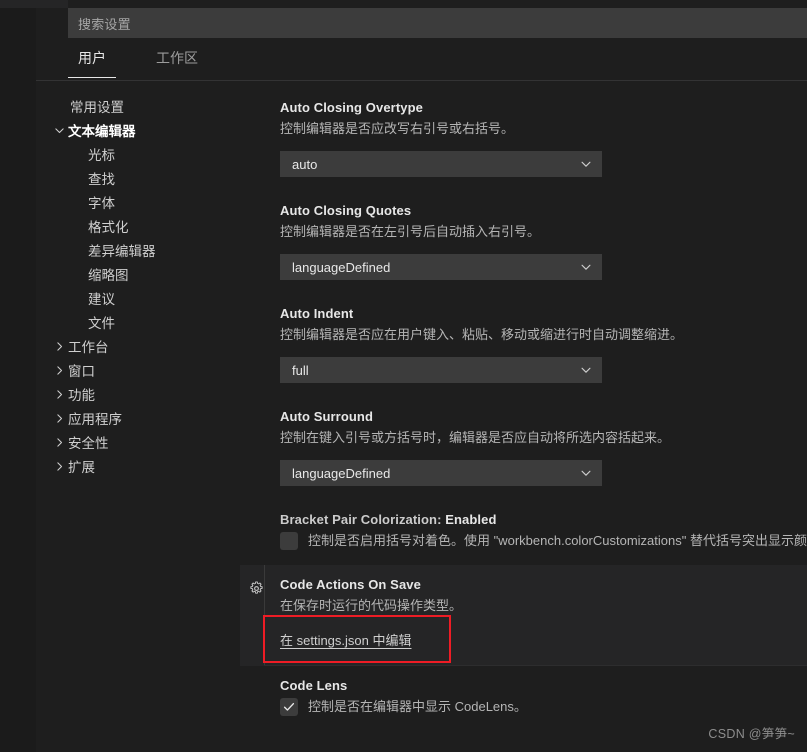  Describe the element at coordinates (133, 370) in the screenshot. I see `sidebar-item-11: 窗口` at that location.